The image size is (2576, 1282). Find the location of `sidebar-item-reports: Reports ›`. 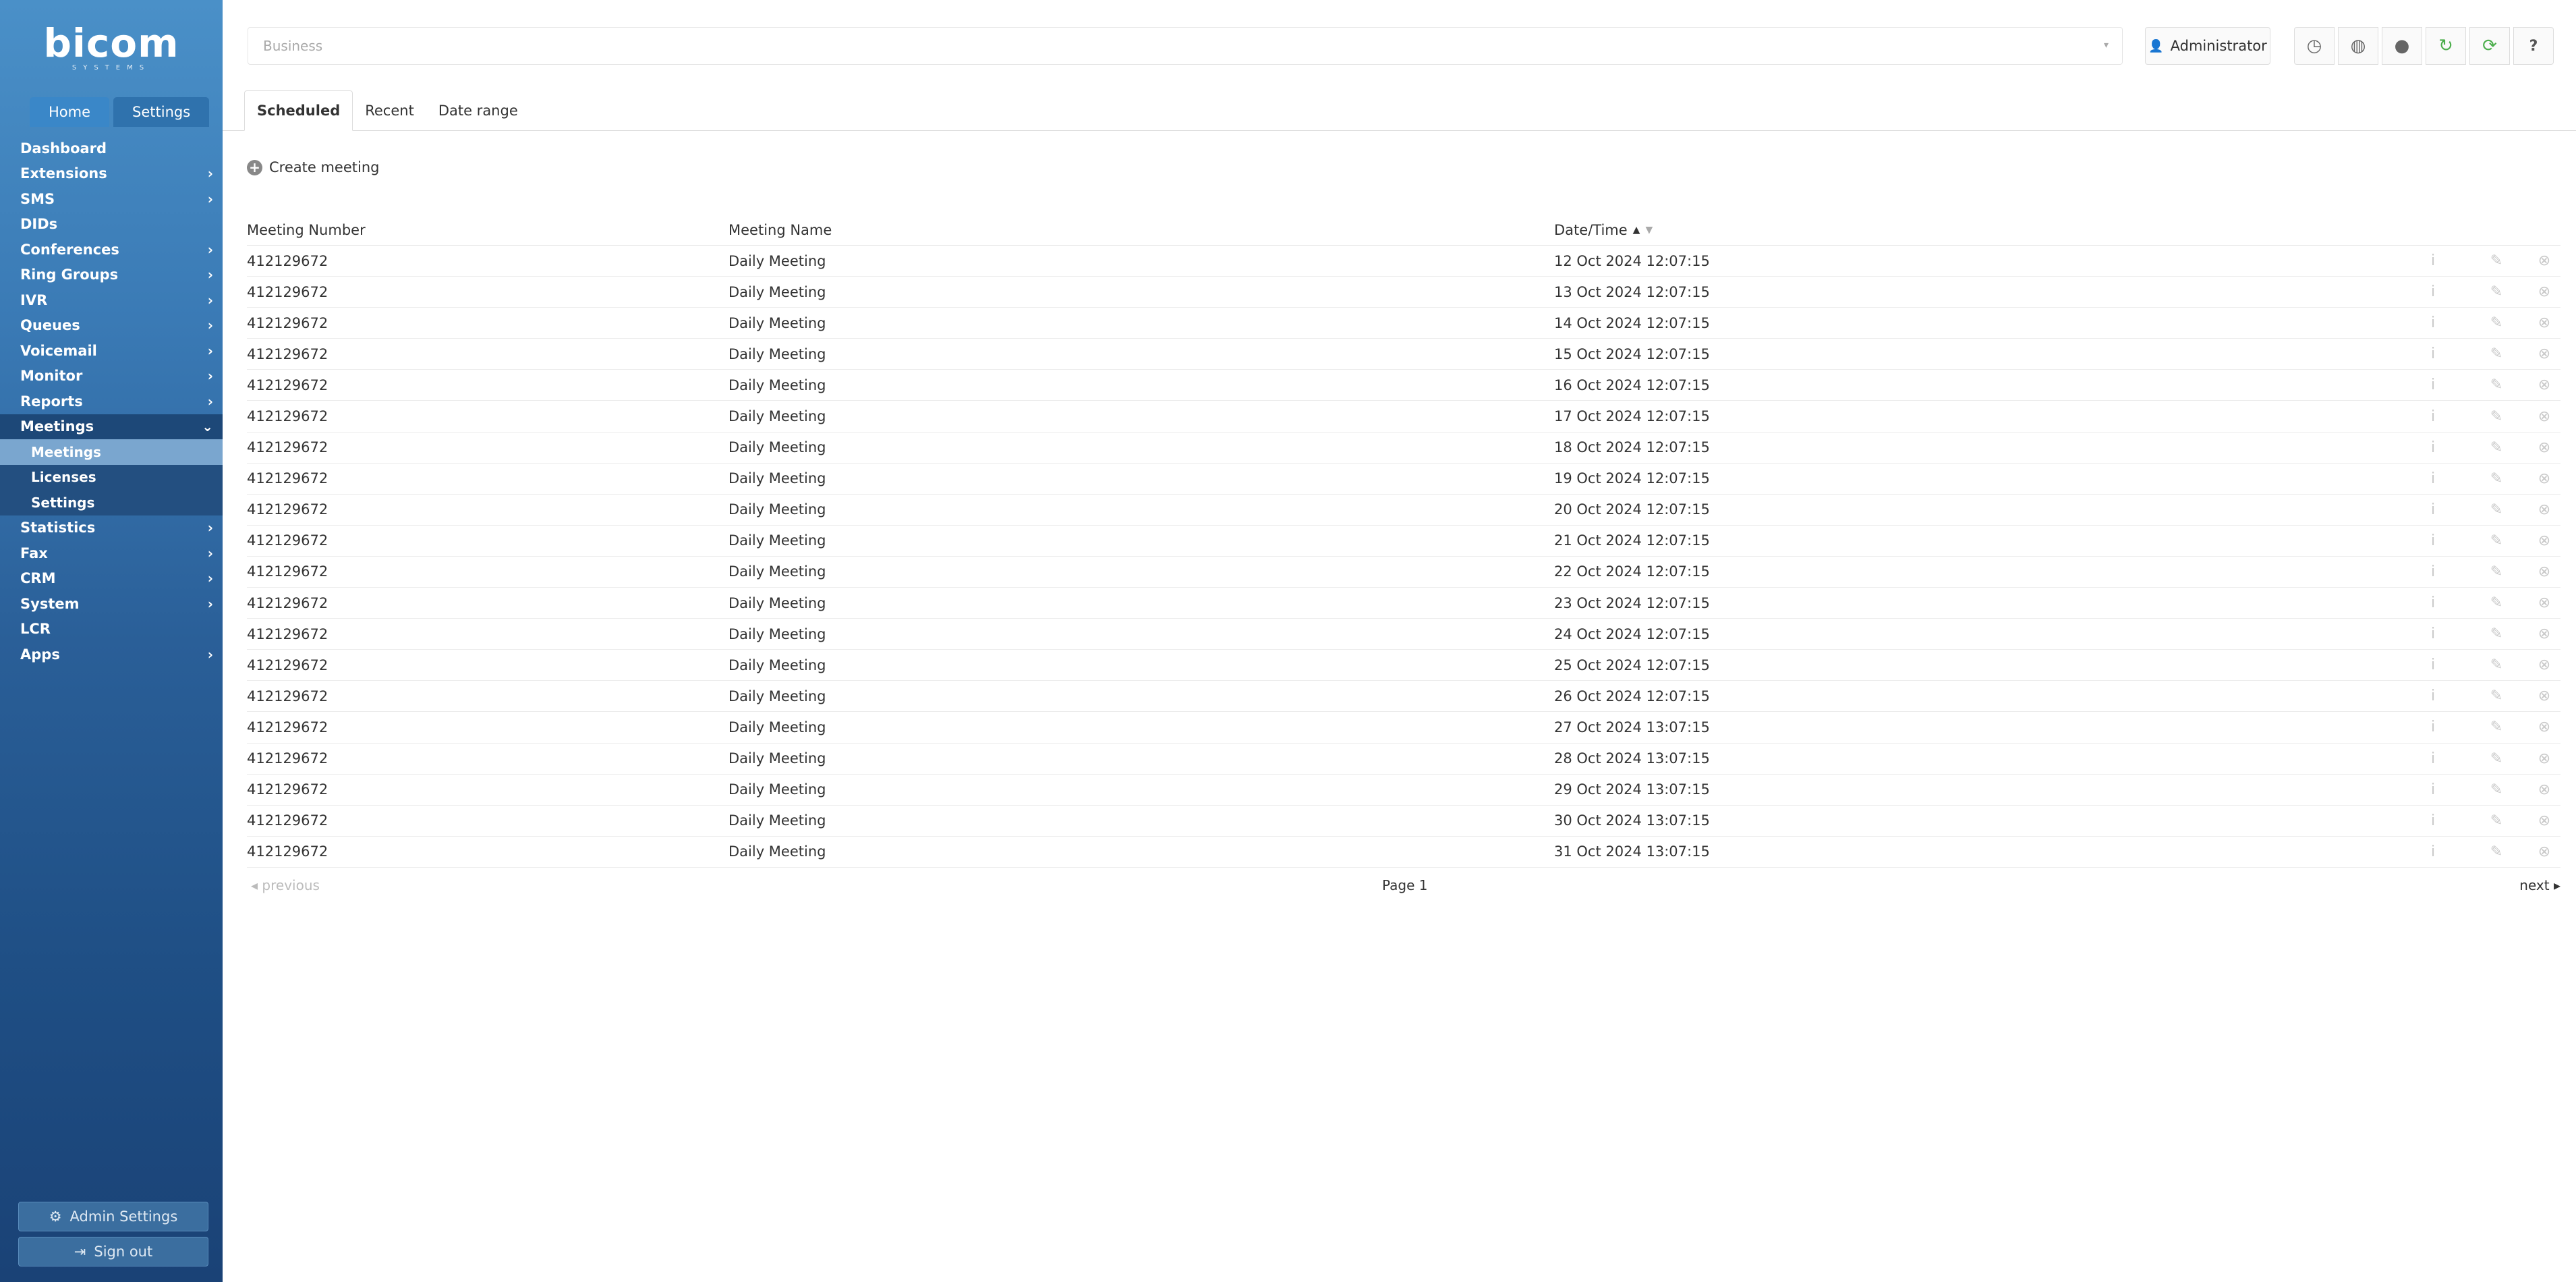

sidebar-item-reports: Reports › is located at coordinates (111, 401).